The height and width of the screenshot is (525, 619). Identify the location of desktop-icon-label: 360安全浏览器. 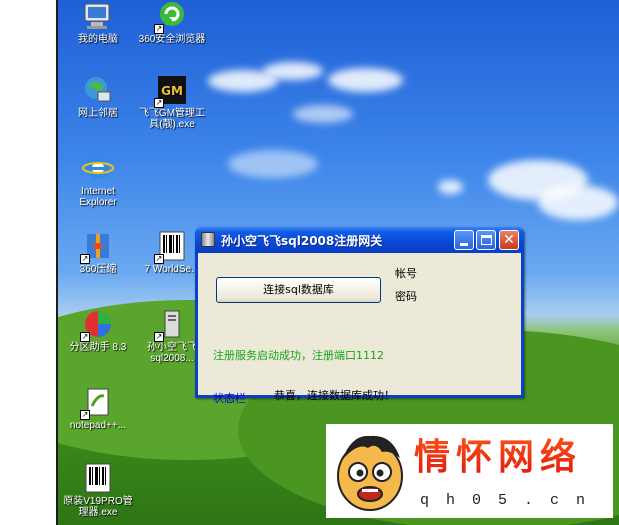
(172, 39).